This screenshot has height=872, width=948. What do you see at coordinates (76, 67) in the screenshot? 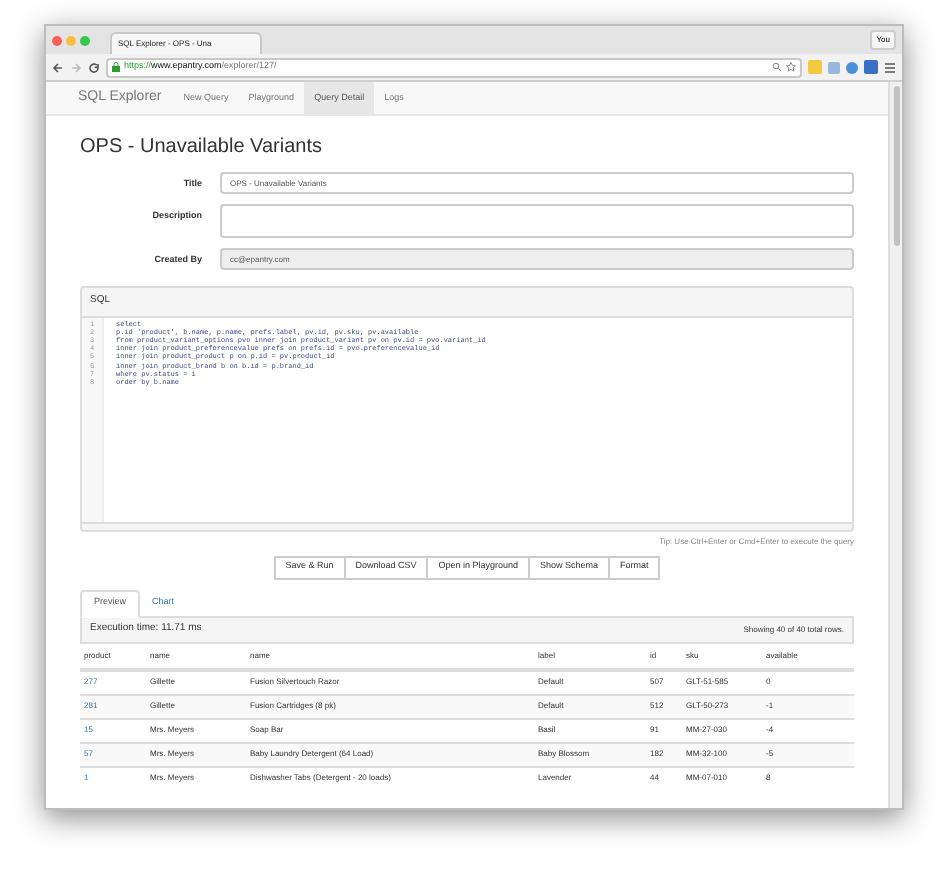
I see `forward-icon` at bounding box center [76, 67].